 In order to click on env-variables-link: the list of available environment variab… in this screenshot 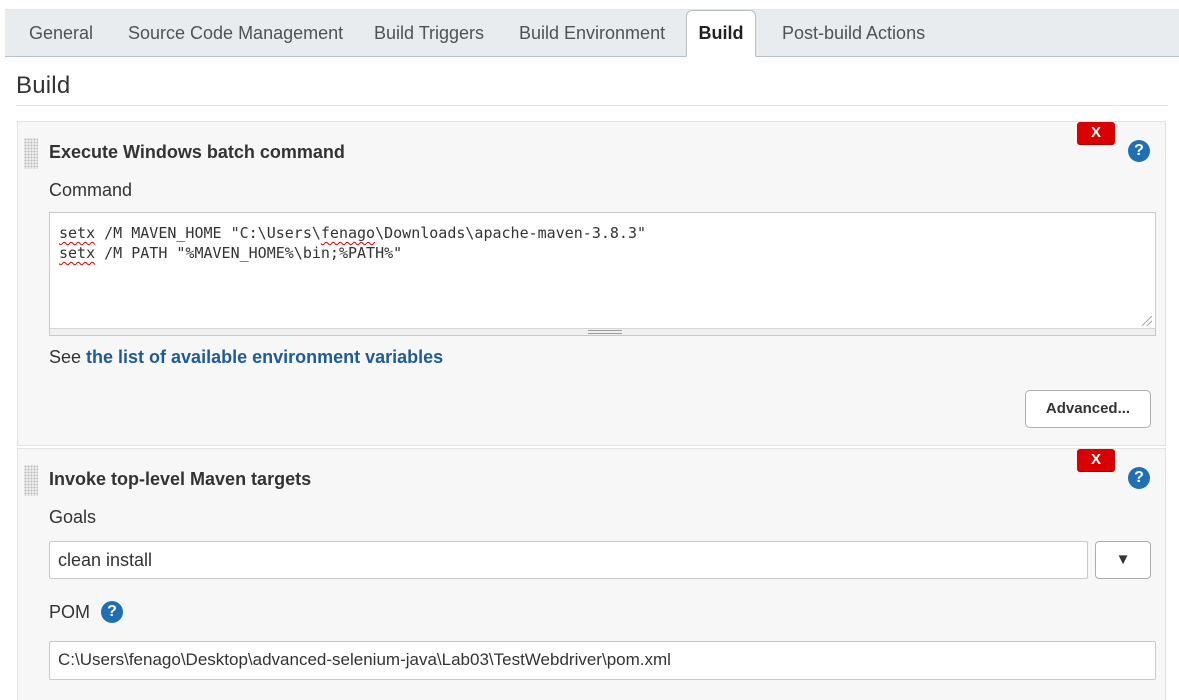, I will do `click(264, 357)`.